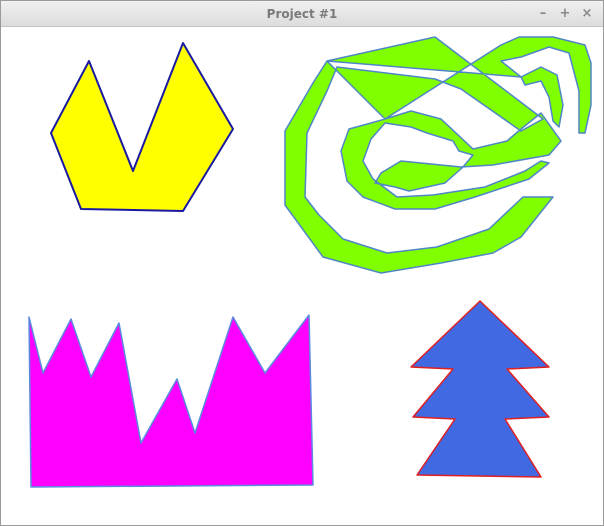  I want to click on yellow-crown-polygon, so click(142, 127).